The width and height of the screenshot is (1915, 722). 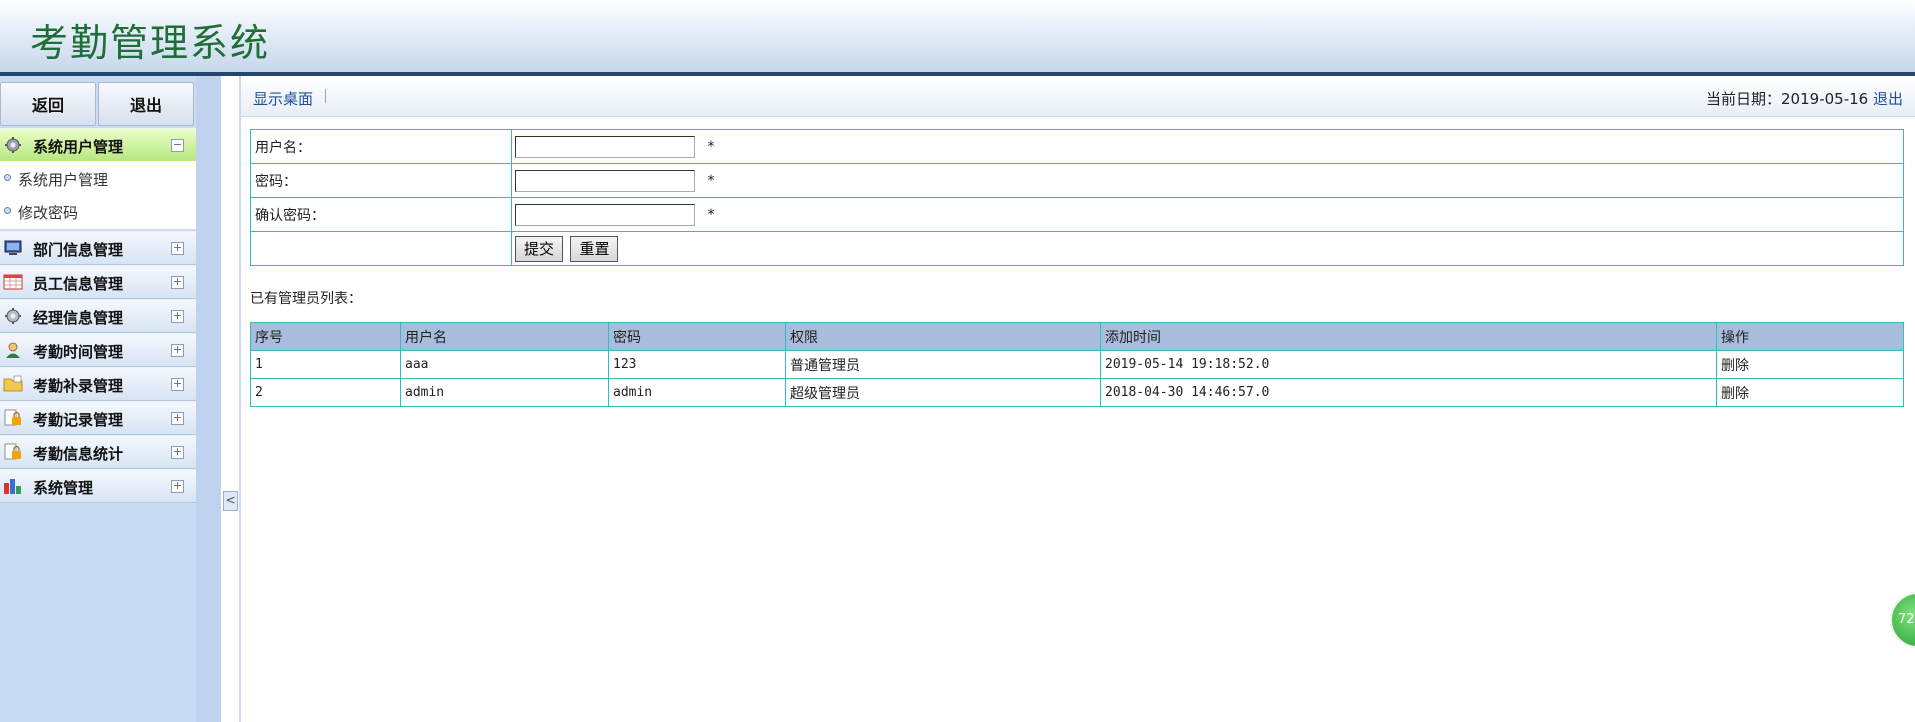 What do you see at coordinates (78, 147) in the screenshot?
I see `menu-group-label: 系统用户管理` at bounding box center [78, 147].